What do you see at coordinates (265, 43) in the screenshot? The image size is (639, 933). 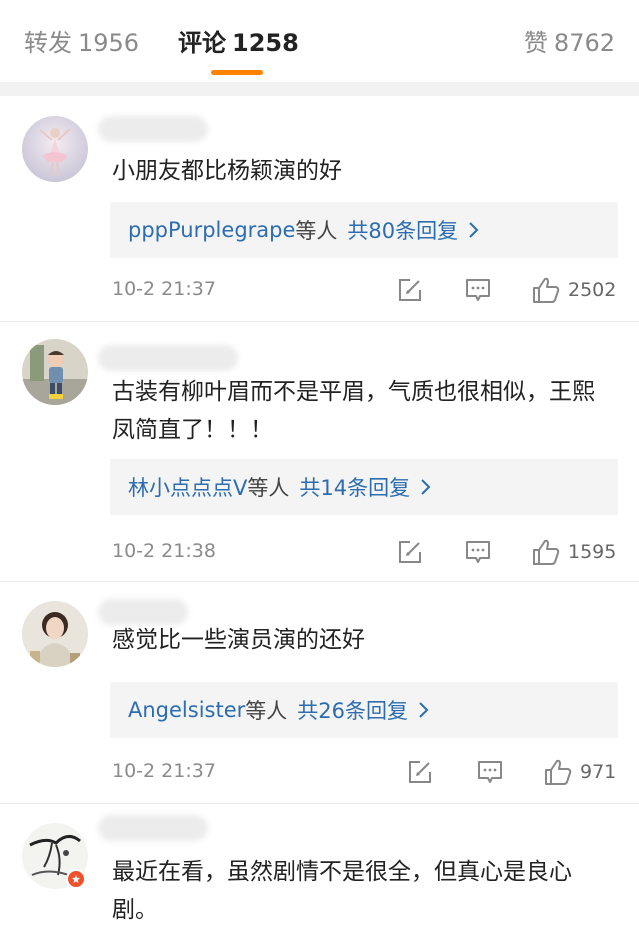 I see `tab-comments-count: 1258` at bounding box center [265, 43].